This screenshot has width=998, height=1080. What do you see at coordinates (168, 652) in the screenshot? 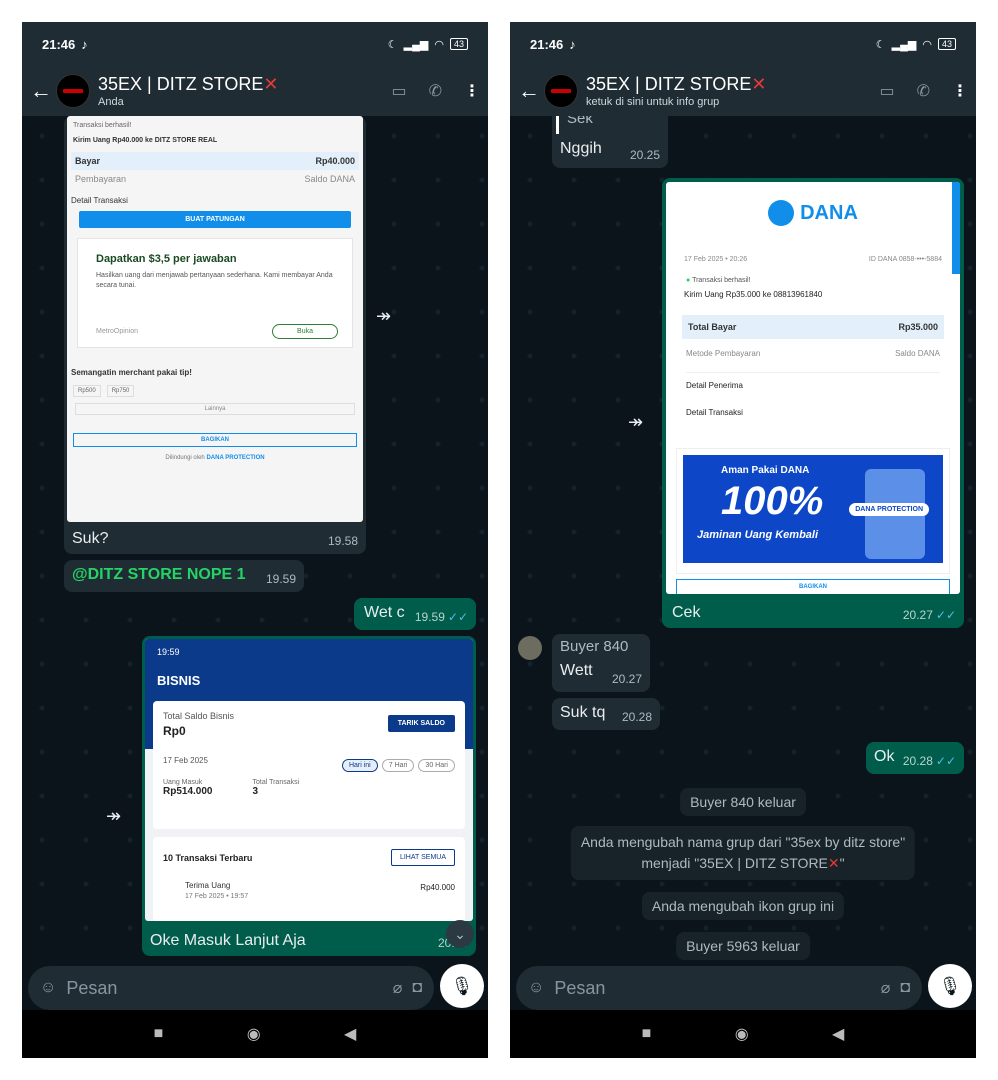
I see `shot-time: 19:59` at bounding box center [168, 652].